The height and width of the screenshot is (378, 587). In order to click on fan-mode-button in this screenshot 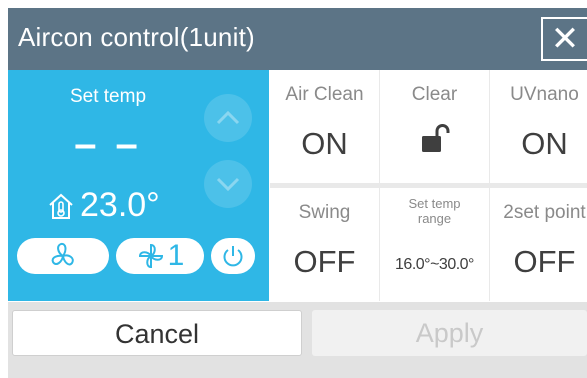, I will do `click(63, 256)`.